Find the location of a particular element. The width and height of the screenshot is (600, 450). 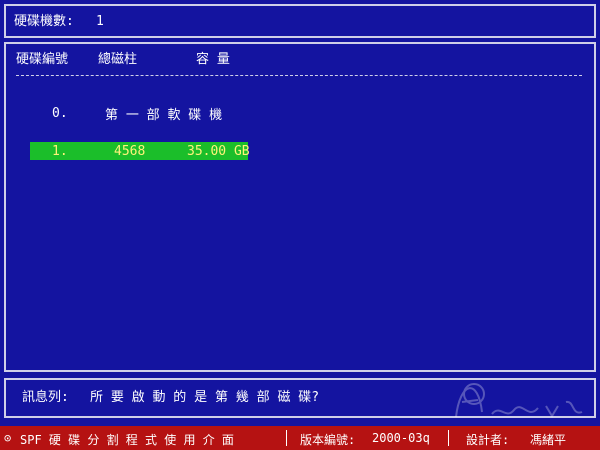

disk-row-selected: 1. 4568 35.00 GB is located at coordinates (140, 151).